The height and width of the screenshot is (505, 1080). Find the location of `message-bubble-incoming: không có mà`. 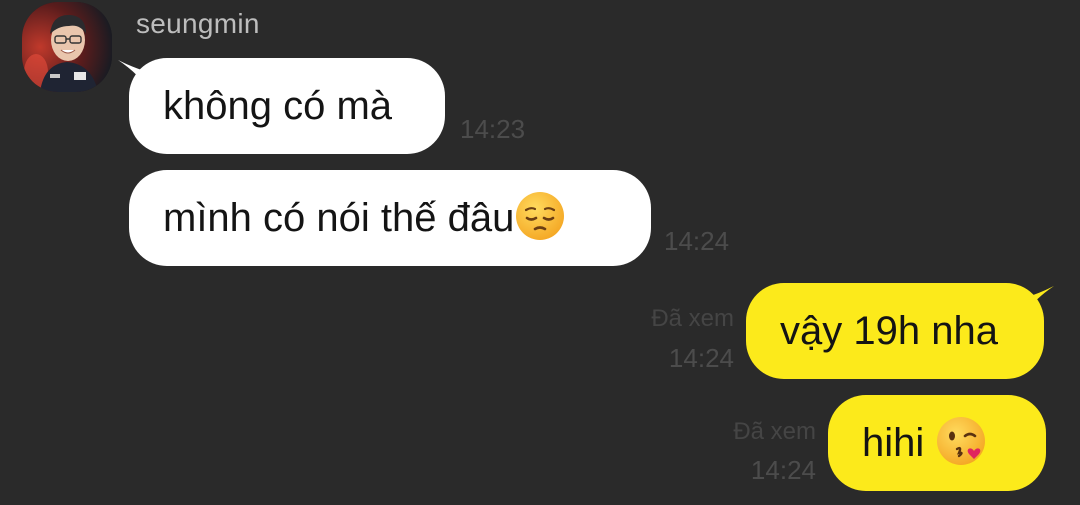

message-bubble-incoming: không có mà is located at coordinates (287, 106).